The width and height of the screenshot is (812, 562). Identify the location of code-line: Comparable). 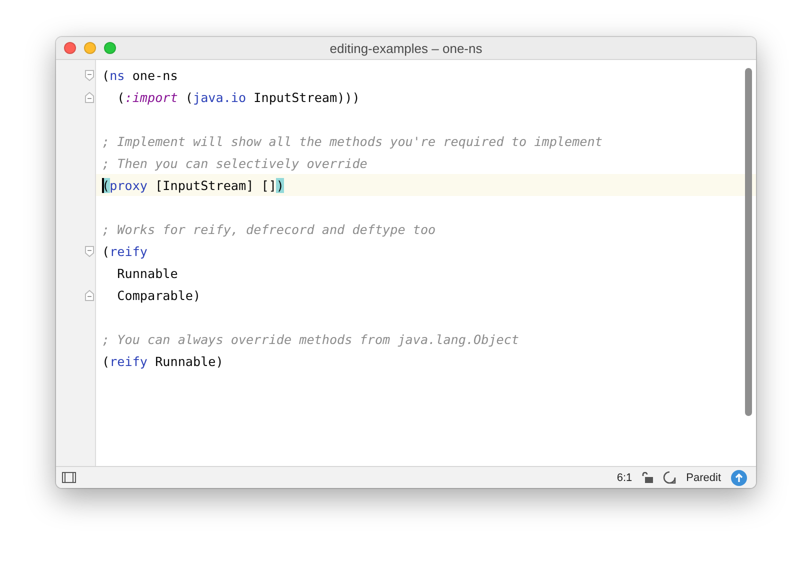
(158, 295).